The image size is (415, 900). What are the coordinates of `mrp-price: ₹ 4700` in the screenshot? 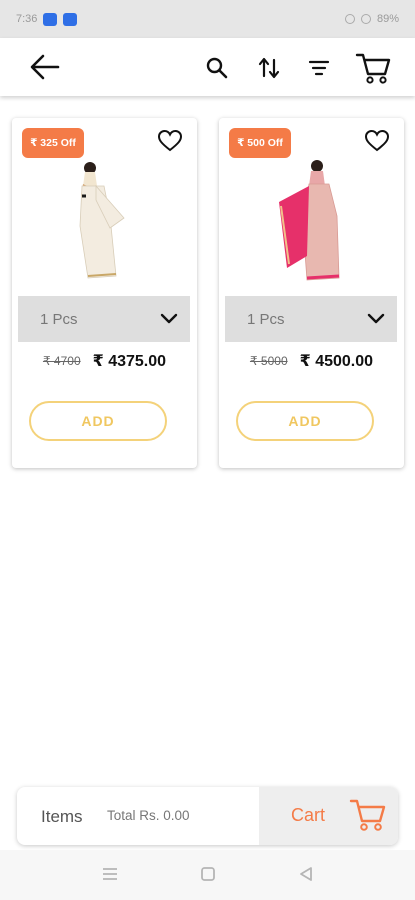 It's located at (61, 361).